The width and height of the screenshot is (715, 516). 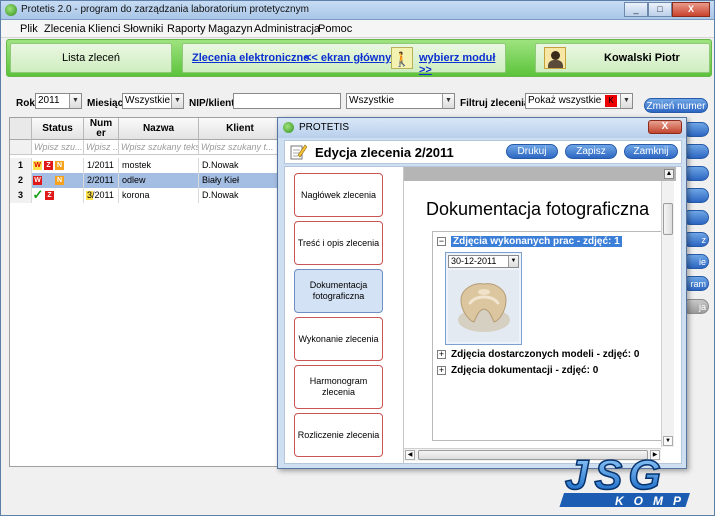 I want to click on close-dialog-button: Zamknij, so click(x=651, y=151).